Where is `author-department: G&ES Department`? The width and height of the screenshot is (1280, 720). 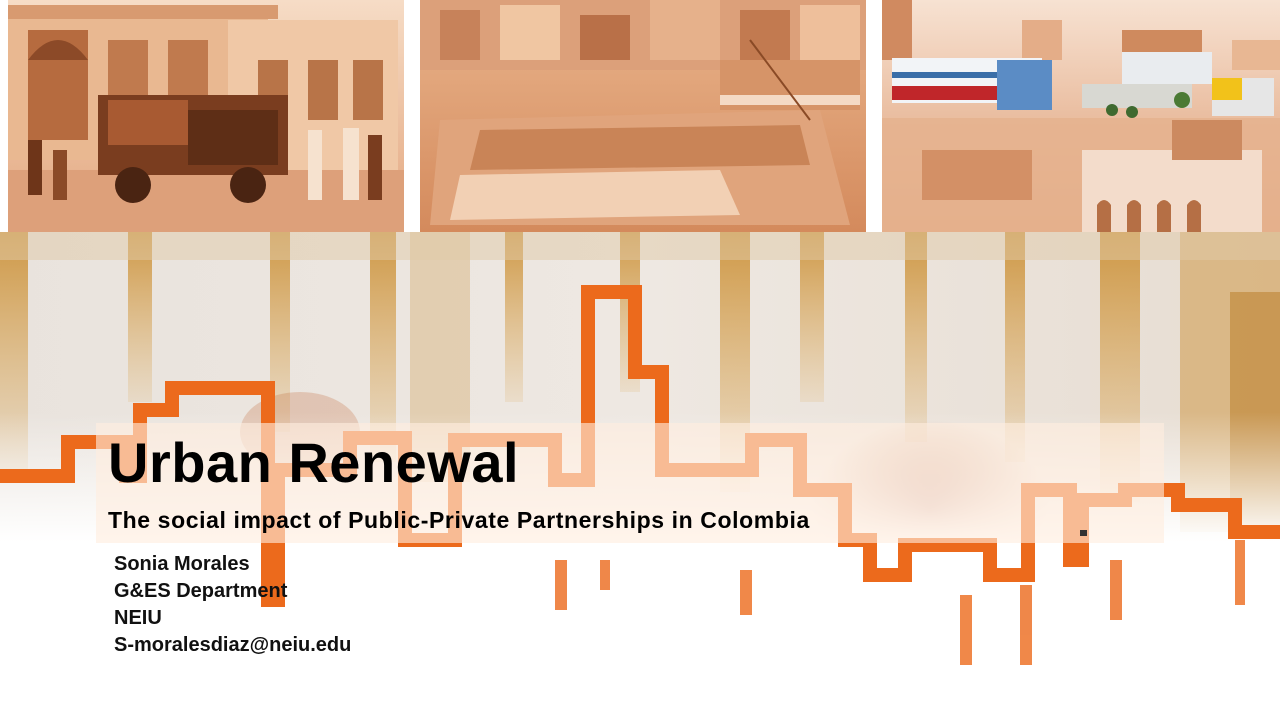 author-department: G&ES Department is located at coordinates (201, 591).